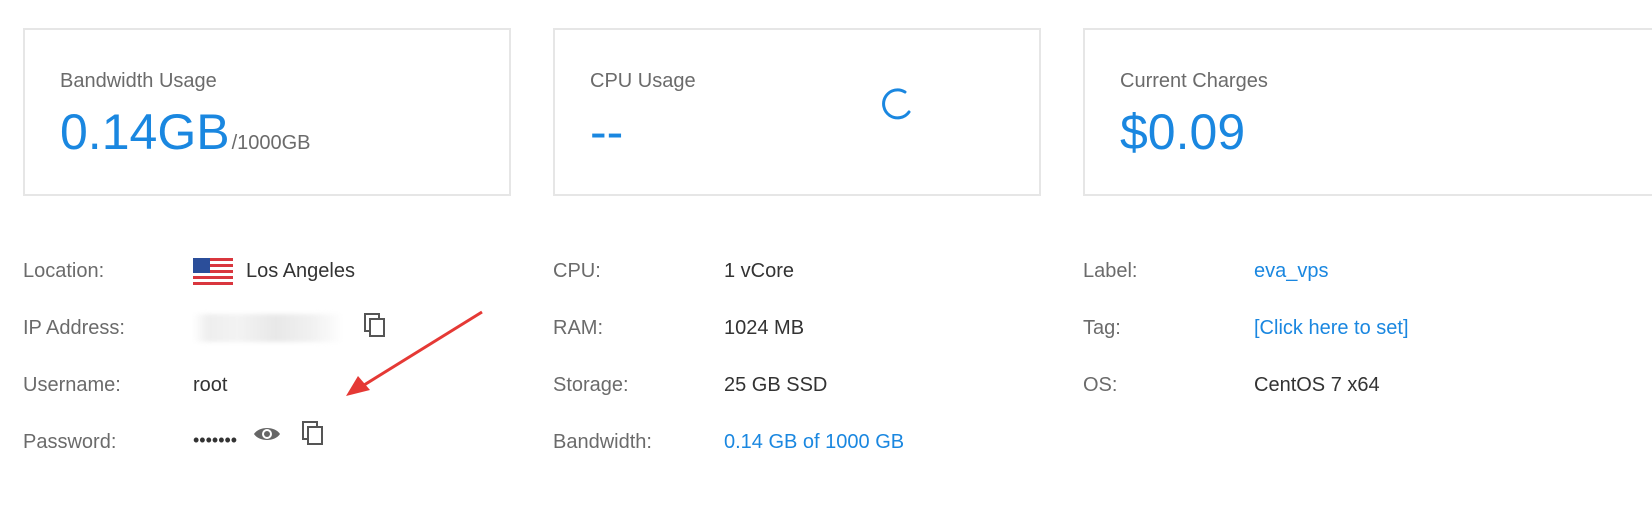 This screenshot has width=1652, height=525. I want to click on ram-value: 1024 MB, so click(764, 328).